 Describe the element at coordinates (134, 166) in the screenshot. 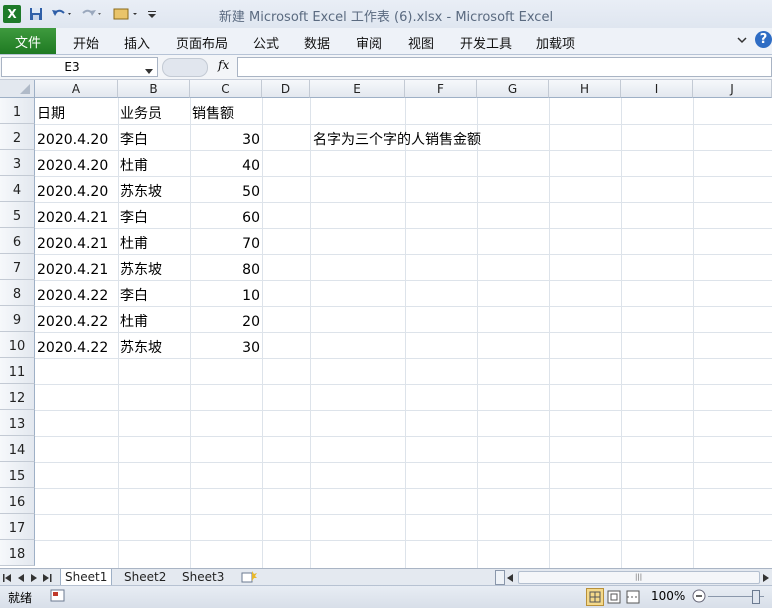

I see `cell-b3: 杜甫` at that location.